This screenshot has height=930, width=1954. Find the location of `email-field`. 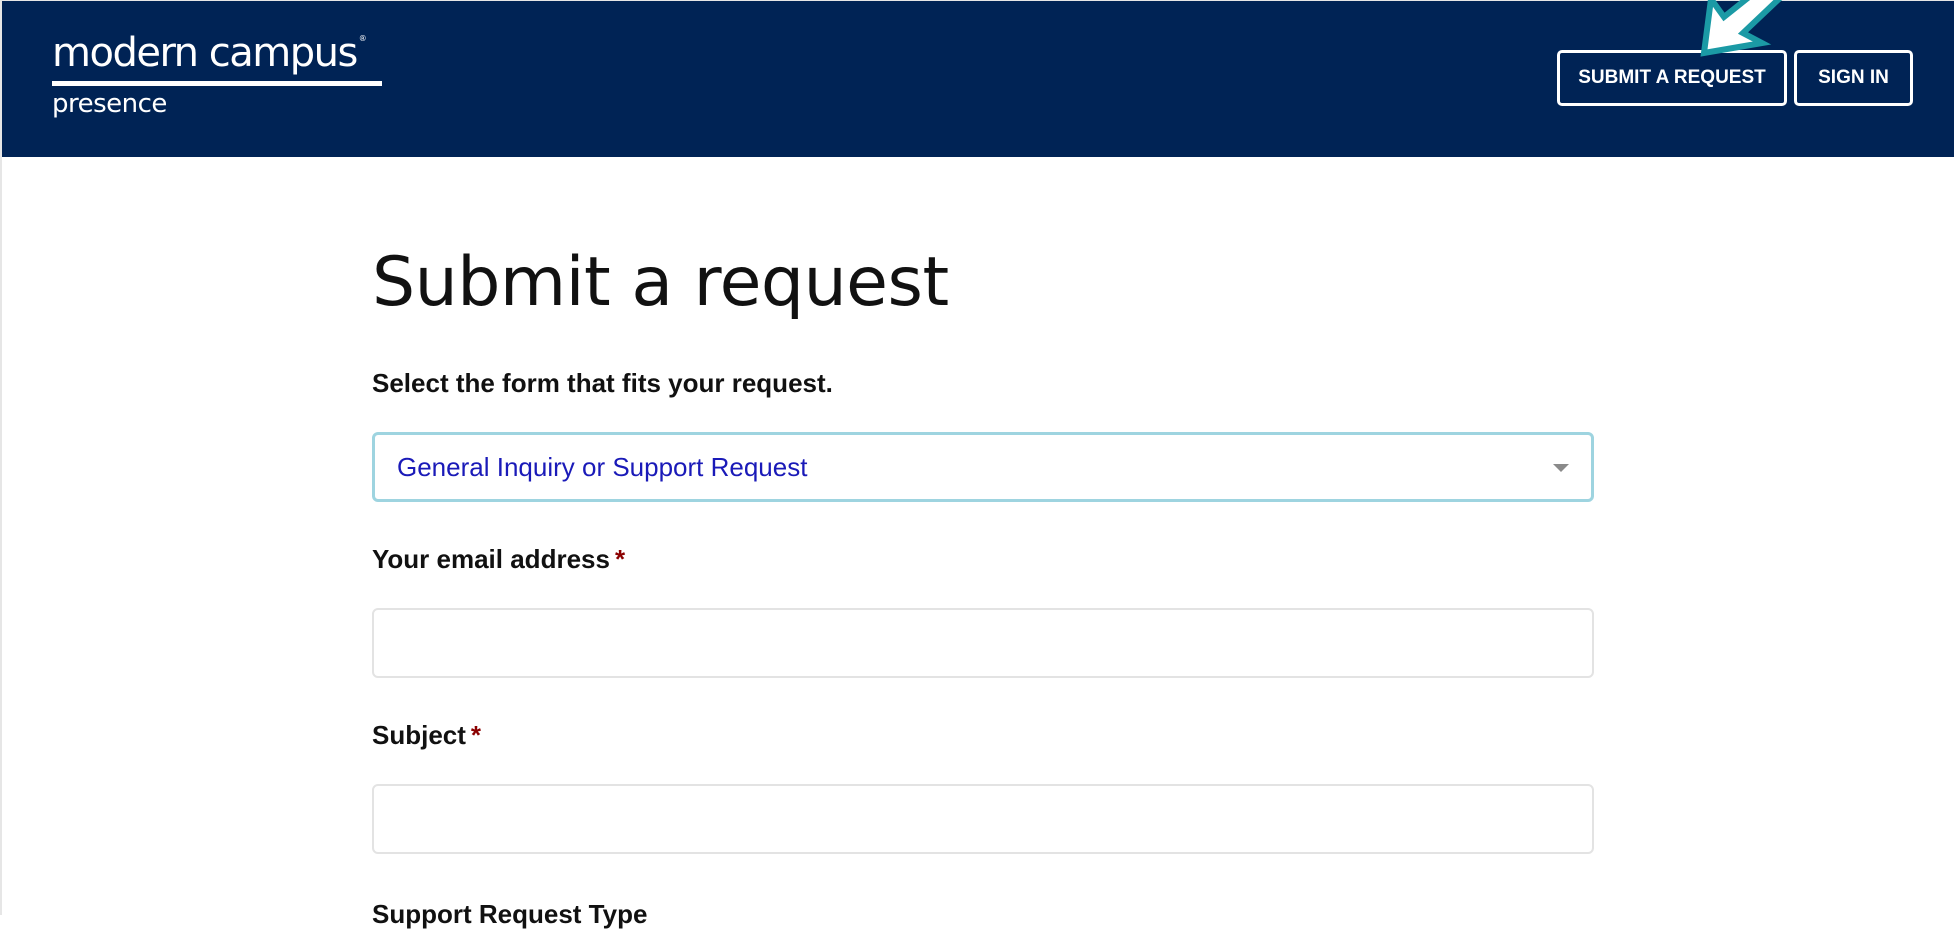

email-field is located at coordinates (983, 643).